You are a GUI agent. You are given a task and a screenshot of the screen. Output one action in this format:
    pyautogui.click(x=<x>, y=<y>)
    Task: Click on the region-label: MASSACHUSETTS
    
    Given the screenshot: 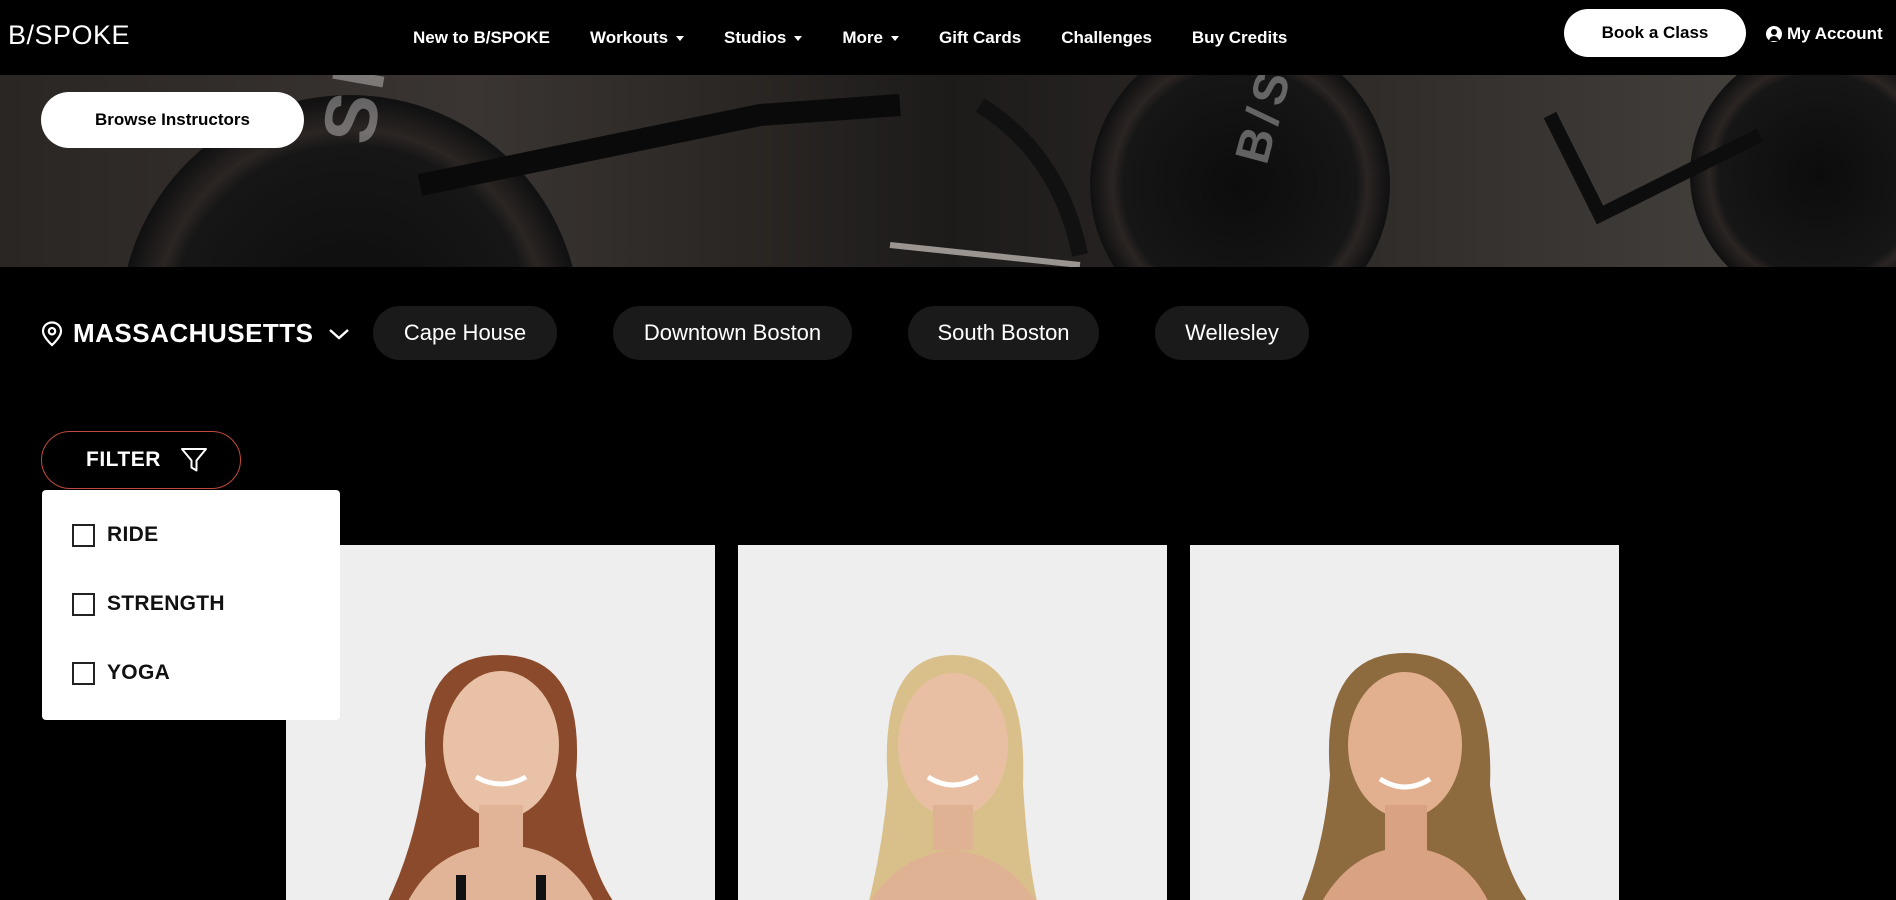 What is the action you would take?
    pyautogui.click(x=193, y=333)
    